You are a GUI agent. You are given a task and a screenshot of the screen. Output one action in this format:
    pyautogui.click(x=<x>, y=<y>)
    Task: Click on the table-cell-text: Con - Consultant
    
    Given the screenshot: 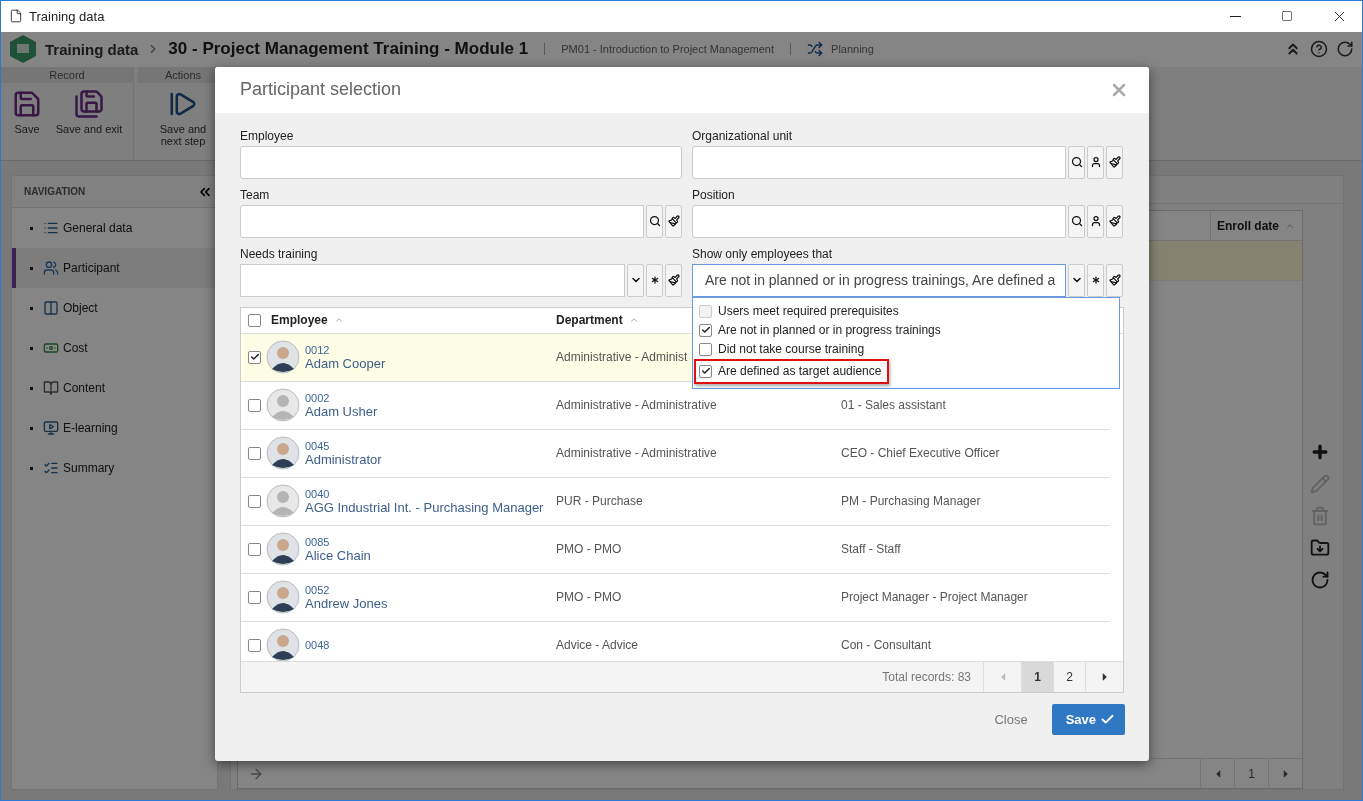 What is the action you would take?
    pyautogui.click(x=887, y=645)
    